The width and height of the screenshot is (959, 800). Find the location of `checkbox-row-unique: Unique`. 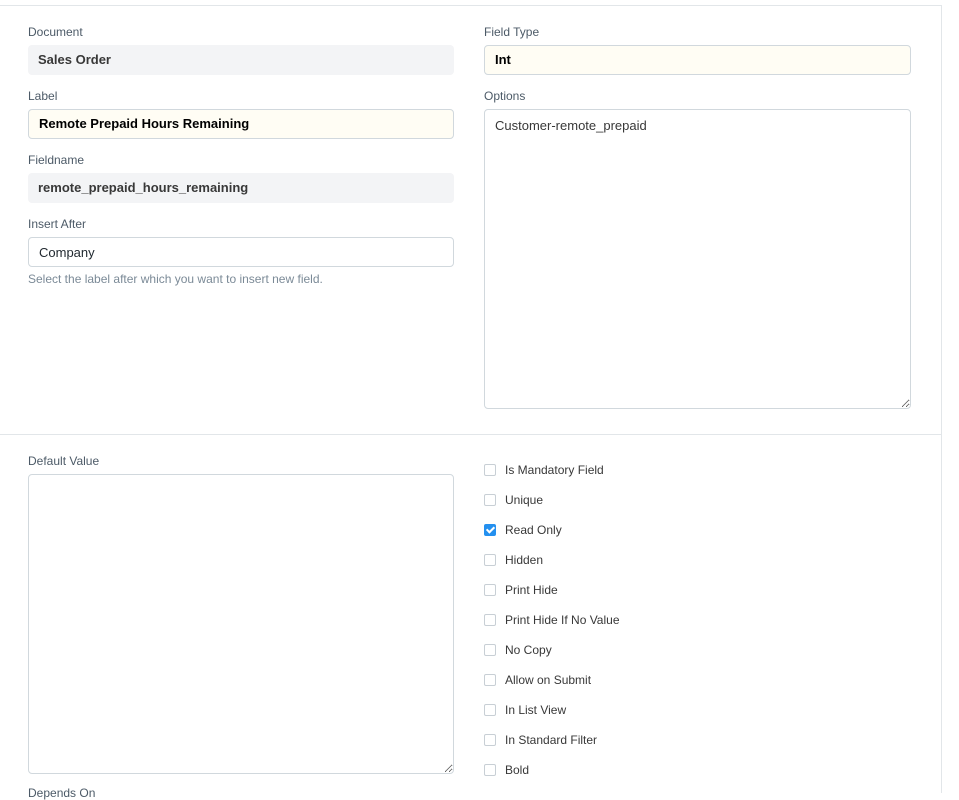

checkbox-row-unique: Unique is located at coordinates (513, 500).